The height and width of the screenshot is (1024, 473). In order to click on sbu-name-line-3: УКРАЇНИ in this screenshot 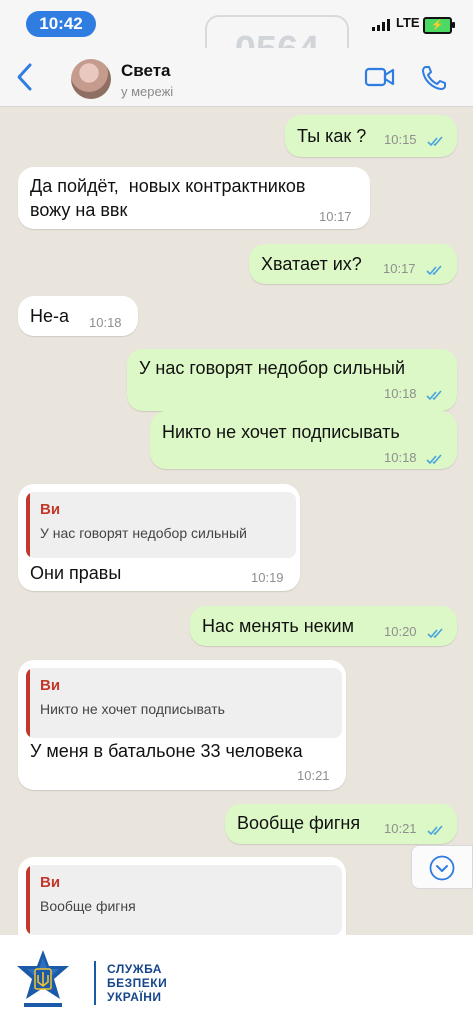, I will do `click(134, 997)`.